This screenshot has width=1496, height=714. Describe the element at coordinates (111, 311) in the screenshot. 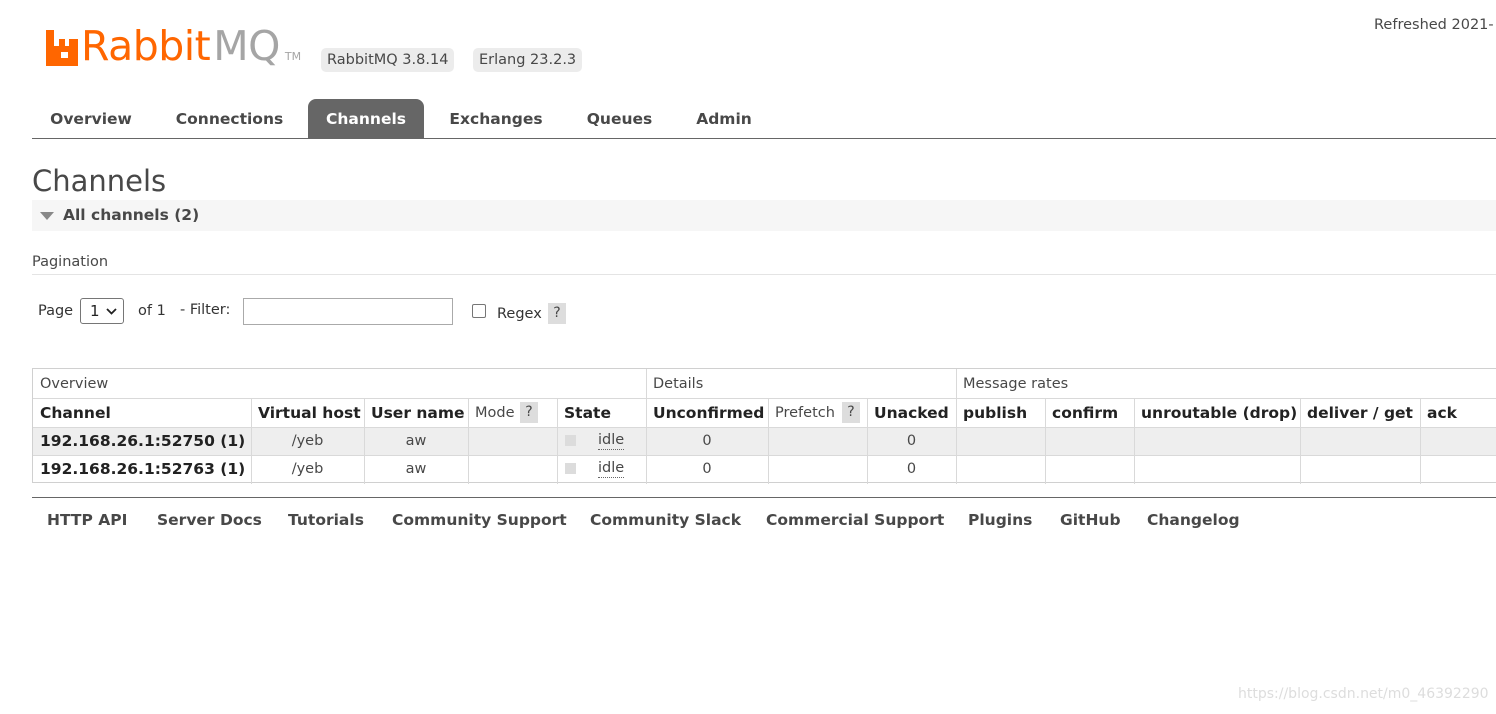

I see `chevron-down-icon` at that location.